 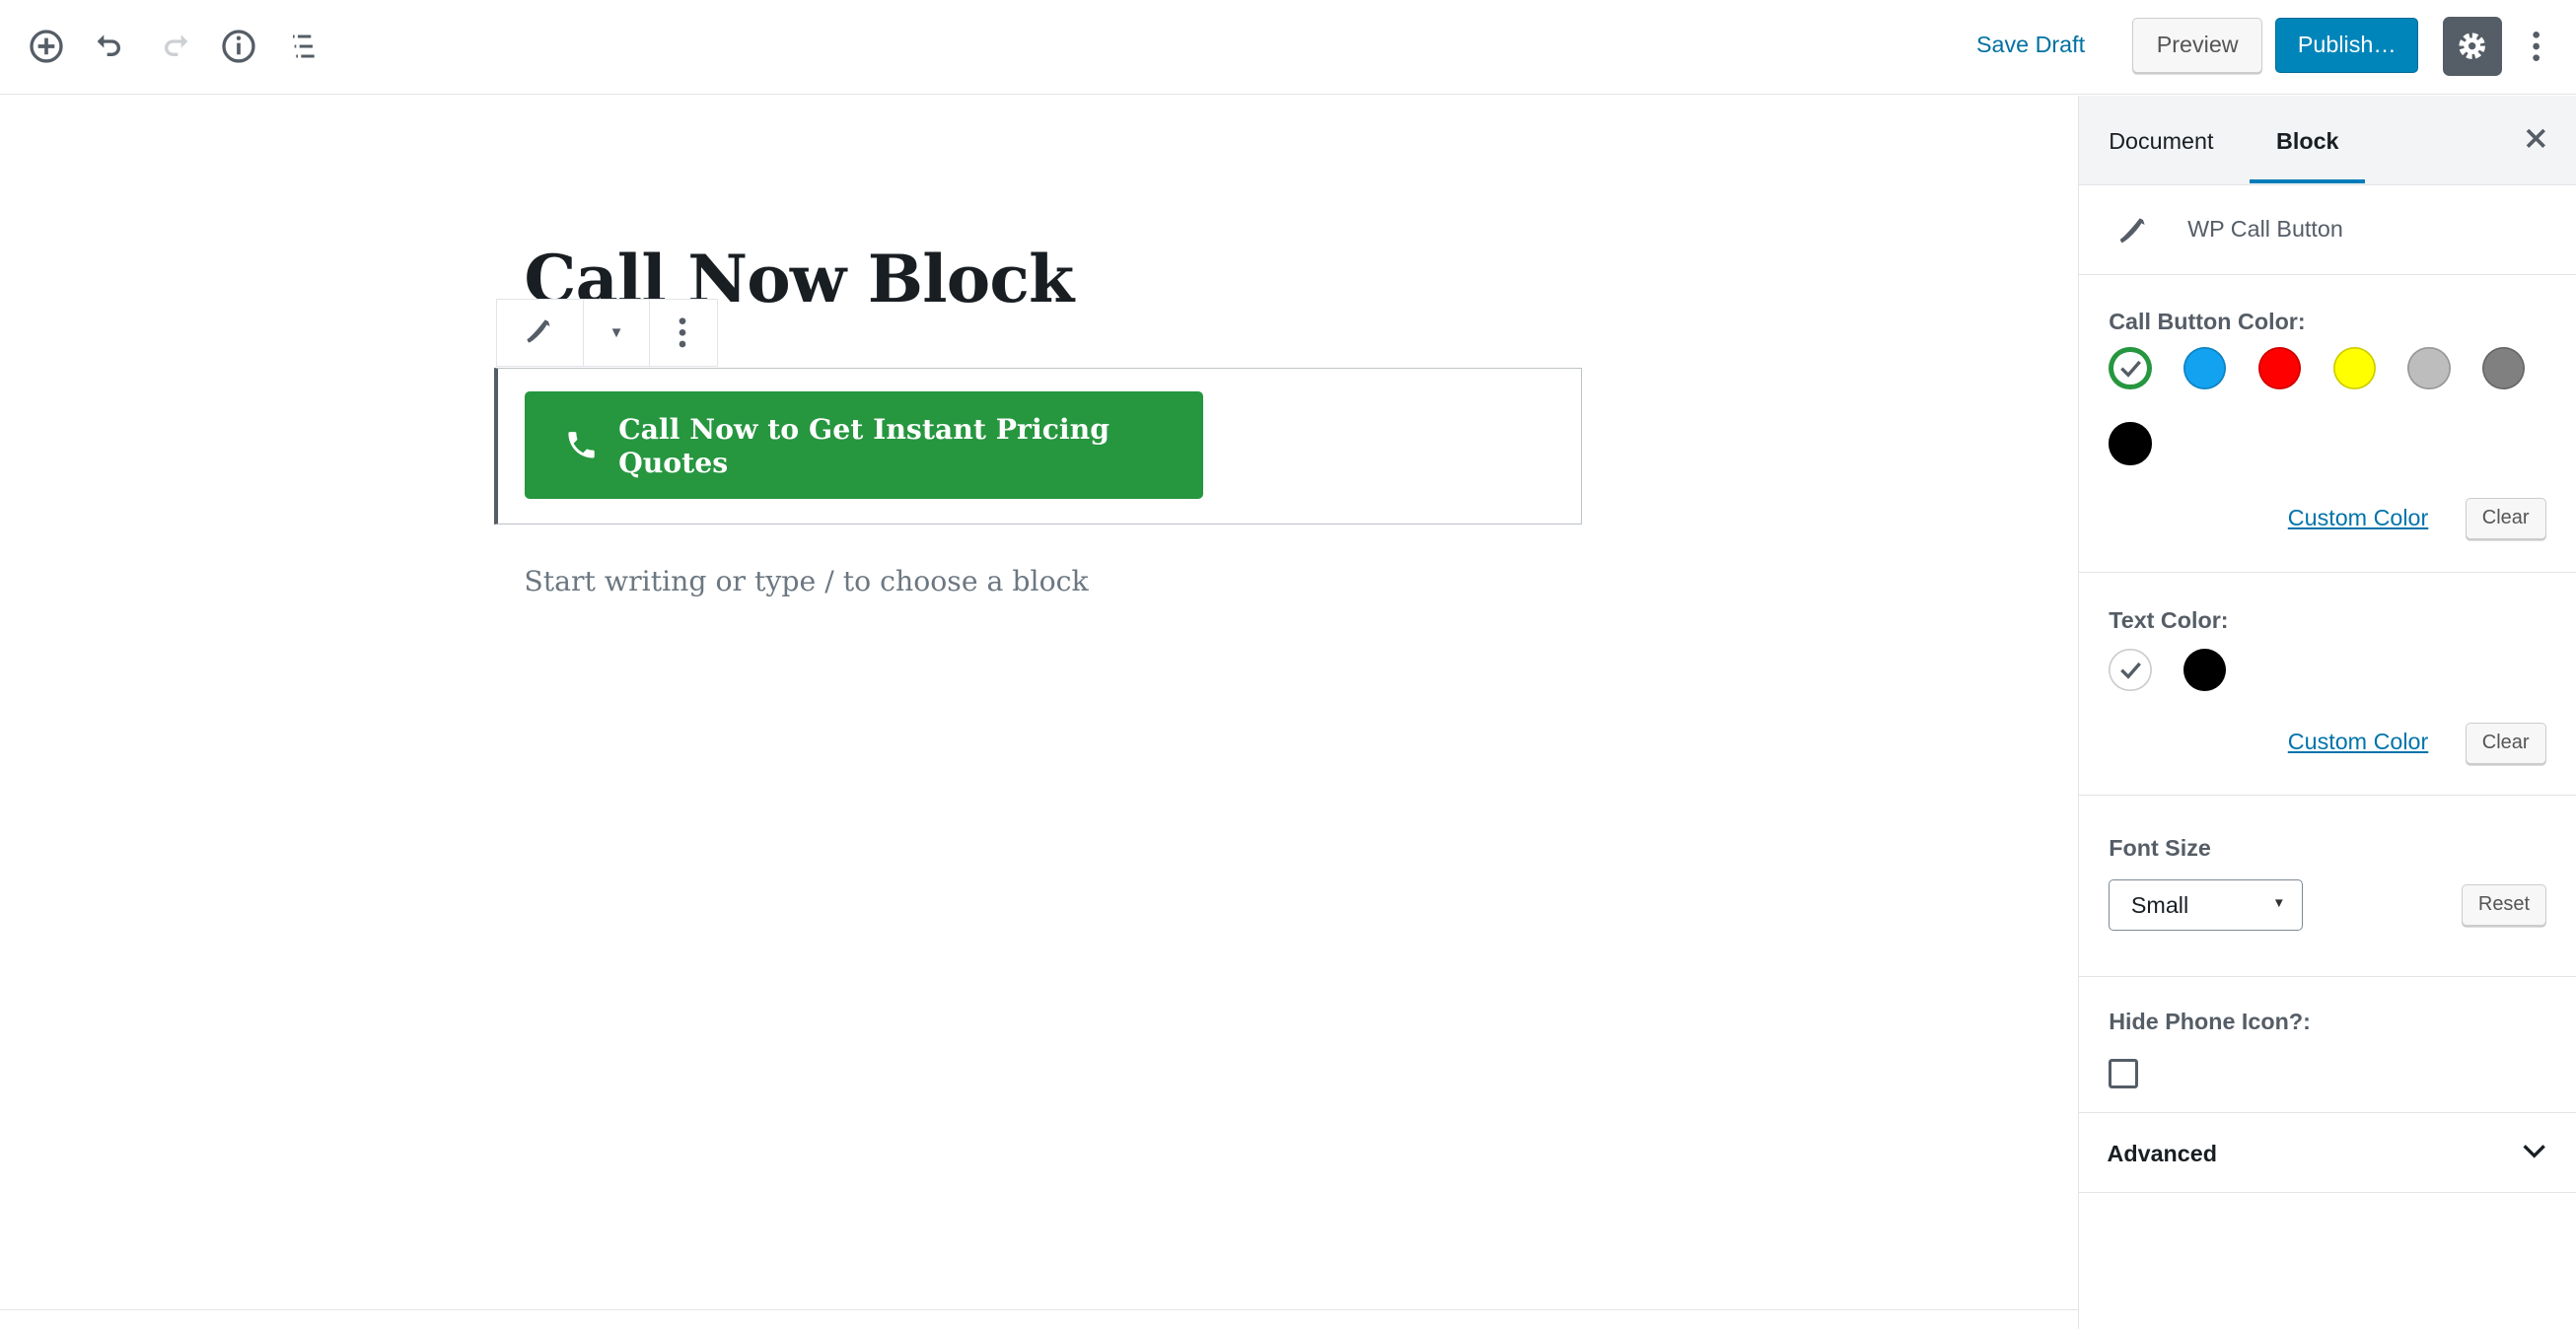 I want to click on save-draft-button: Save Draft, so click(x=2030, y=45).